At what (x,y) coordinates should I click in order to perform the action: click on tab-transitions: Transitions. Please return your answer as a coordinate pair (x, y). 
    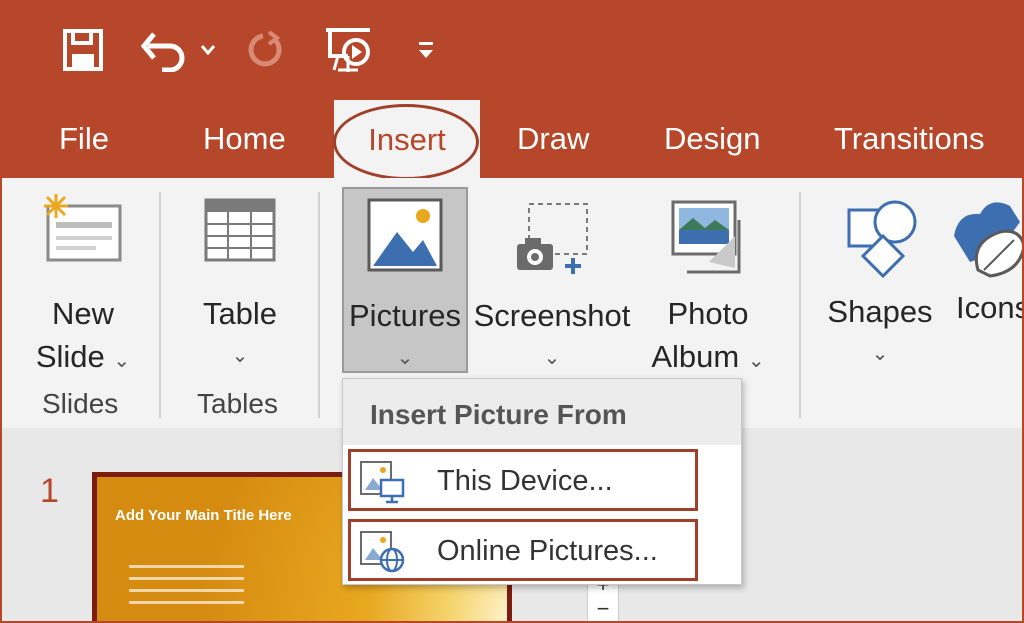
    Looking at the image, I should click on (909, 139).